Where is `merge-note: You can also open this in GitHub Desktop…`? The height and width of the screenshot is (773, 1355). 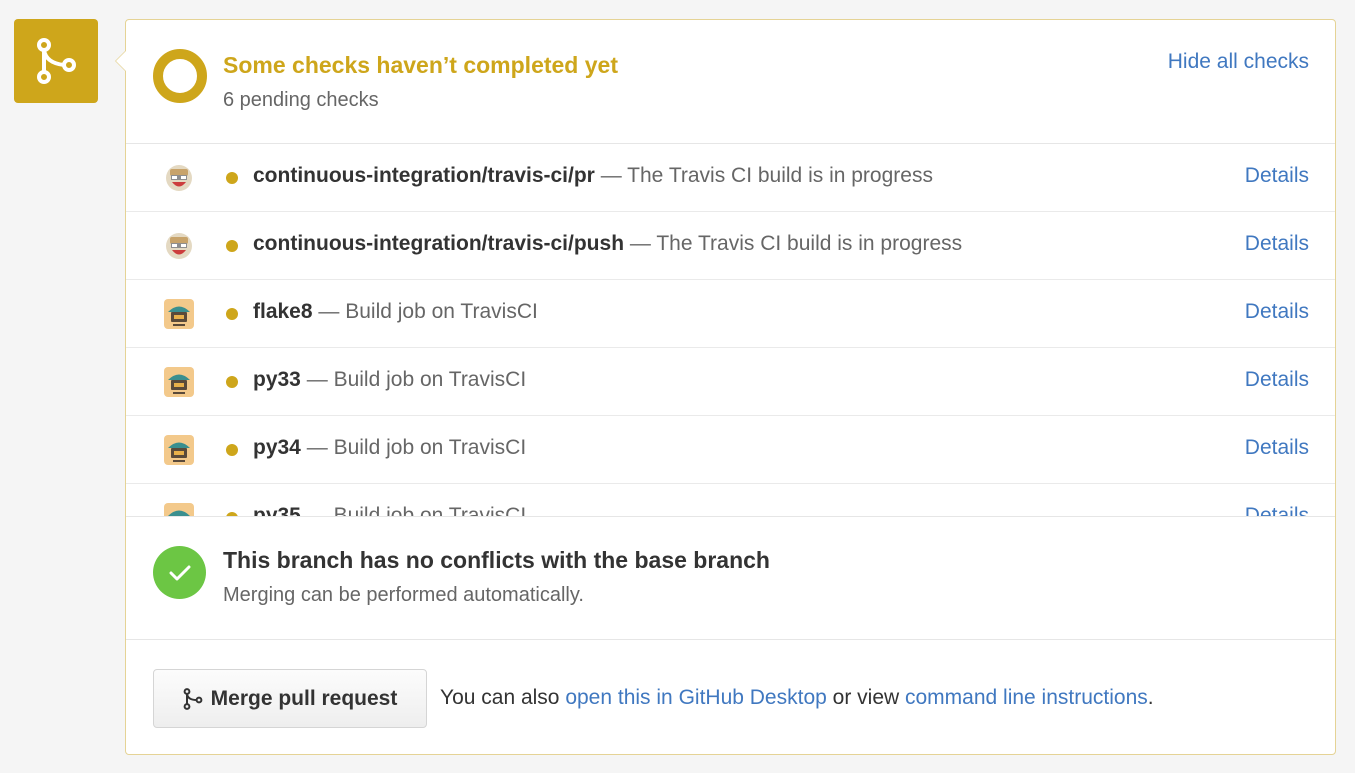 merge-note: You can also open this in GitHub Desktop… is located at coordinates (797, 697).